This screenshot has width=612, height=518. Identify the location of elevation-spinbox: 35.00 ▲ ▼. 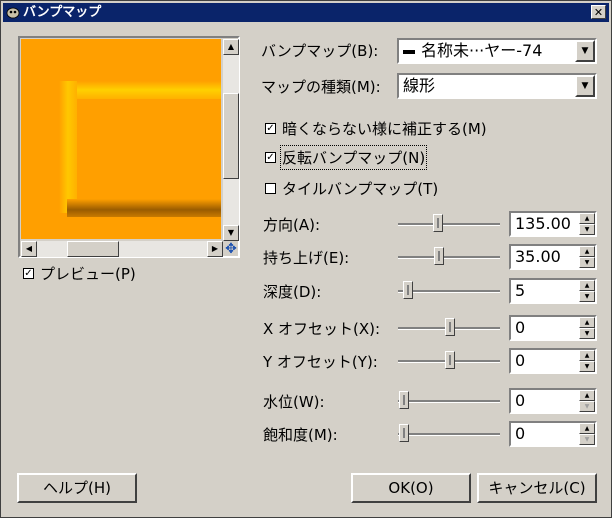
(553, 257).